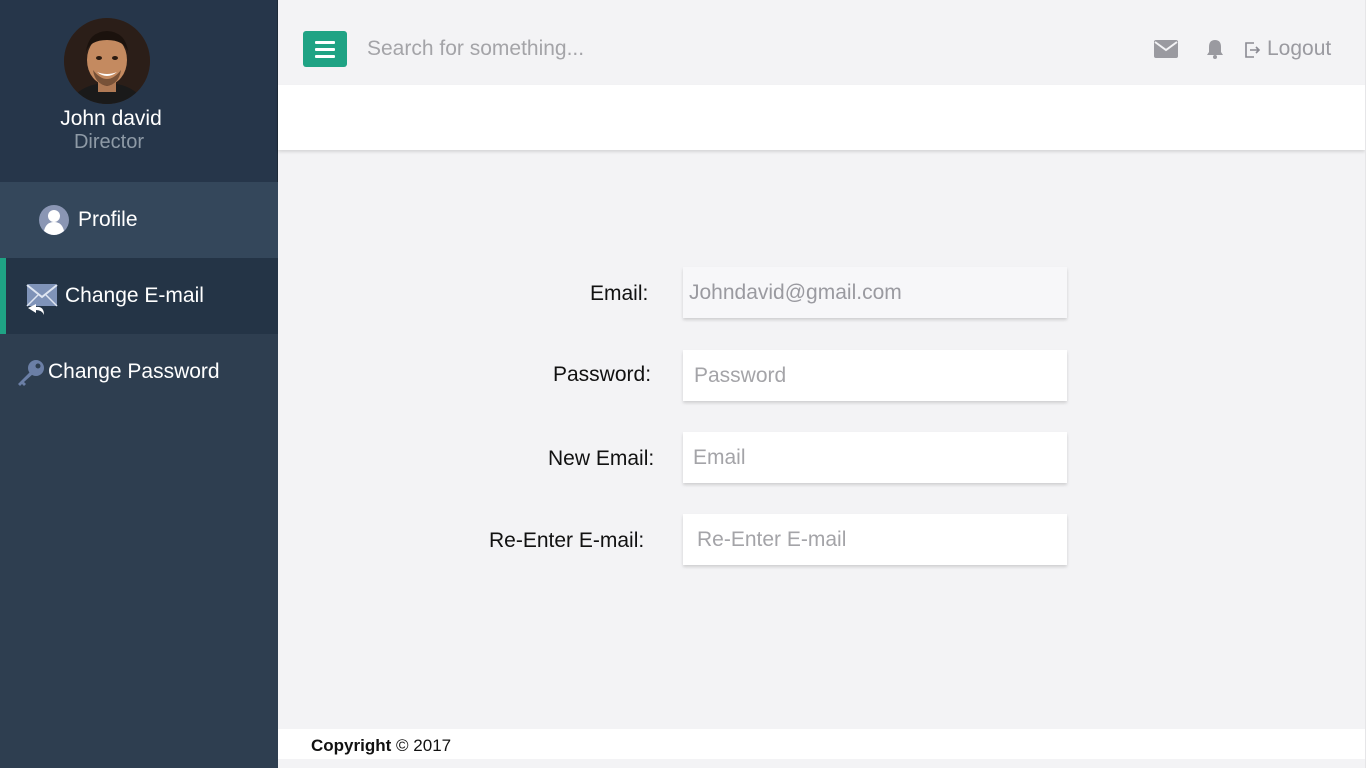  Describe the element at coordinates (108, 142) in the screenshot. I see `user-role: Director` at that location.